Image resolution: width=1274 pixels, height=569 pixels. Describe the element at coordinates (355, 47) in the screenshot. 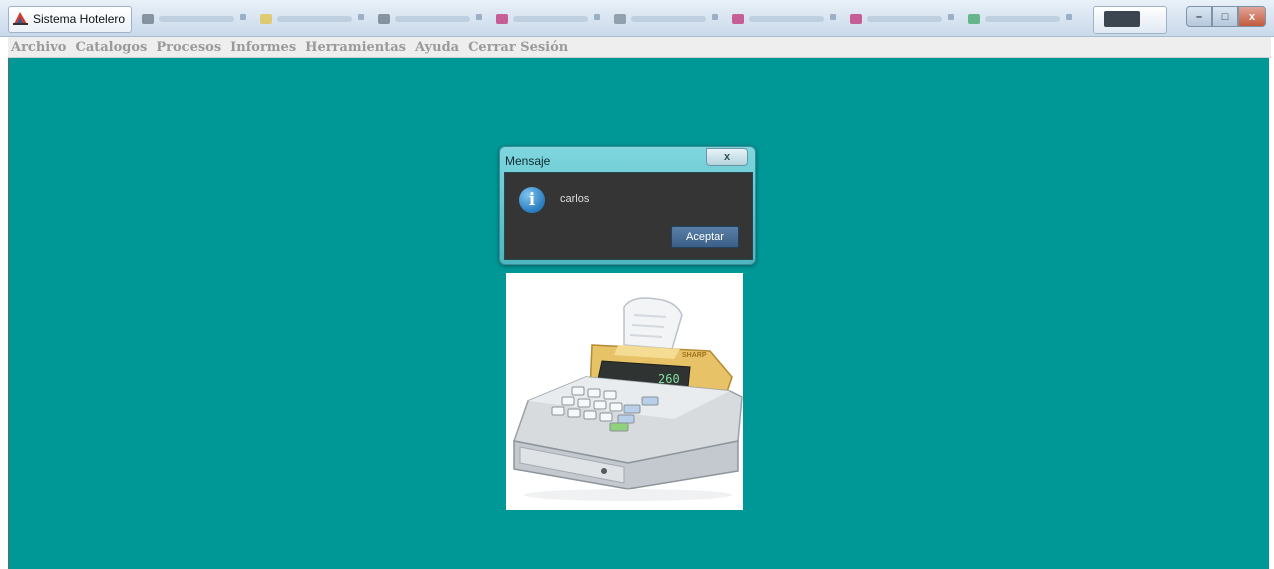

I see `menu-herramientas: Herramientas` at that location.